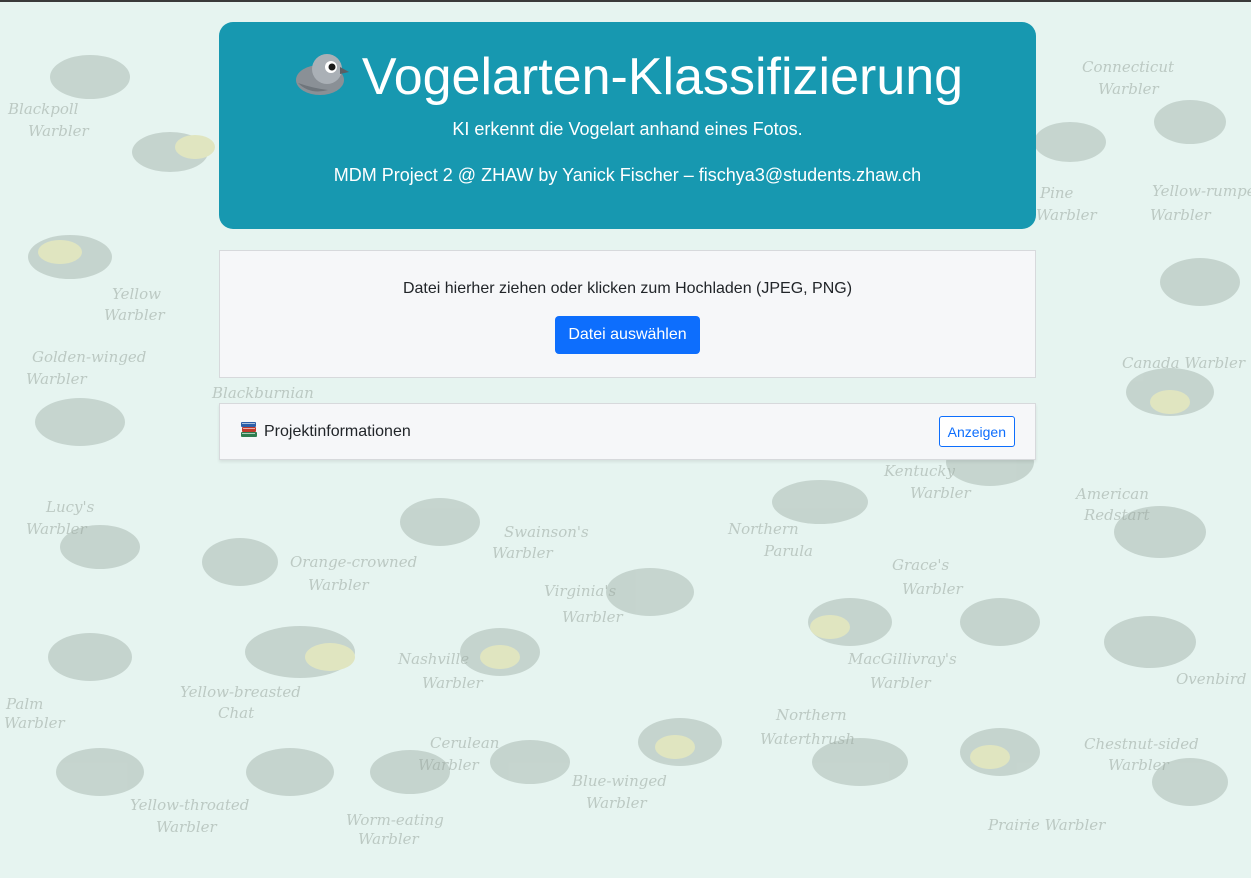 The image size is (1251, 878). What do you see at coordinates (662, 77) in the screenshot?
I see `page-title: Vogelarten-Klassifizierung` at bounding box center [662, 77].